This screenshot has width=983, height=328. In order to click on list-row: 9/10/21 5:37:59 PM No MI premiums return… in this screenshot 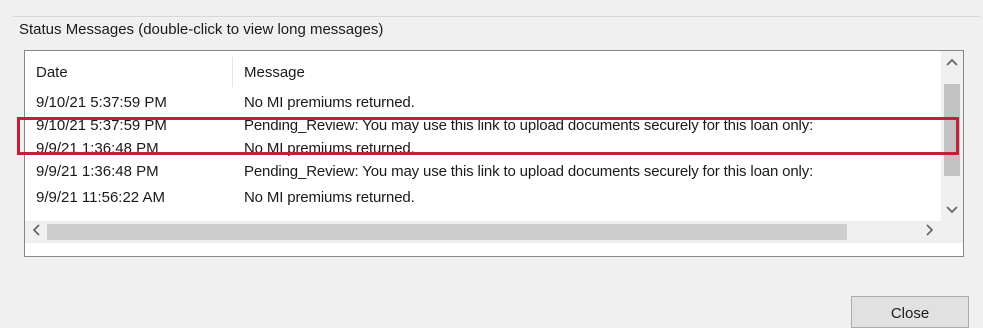, I will do `click(483, 102)`.